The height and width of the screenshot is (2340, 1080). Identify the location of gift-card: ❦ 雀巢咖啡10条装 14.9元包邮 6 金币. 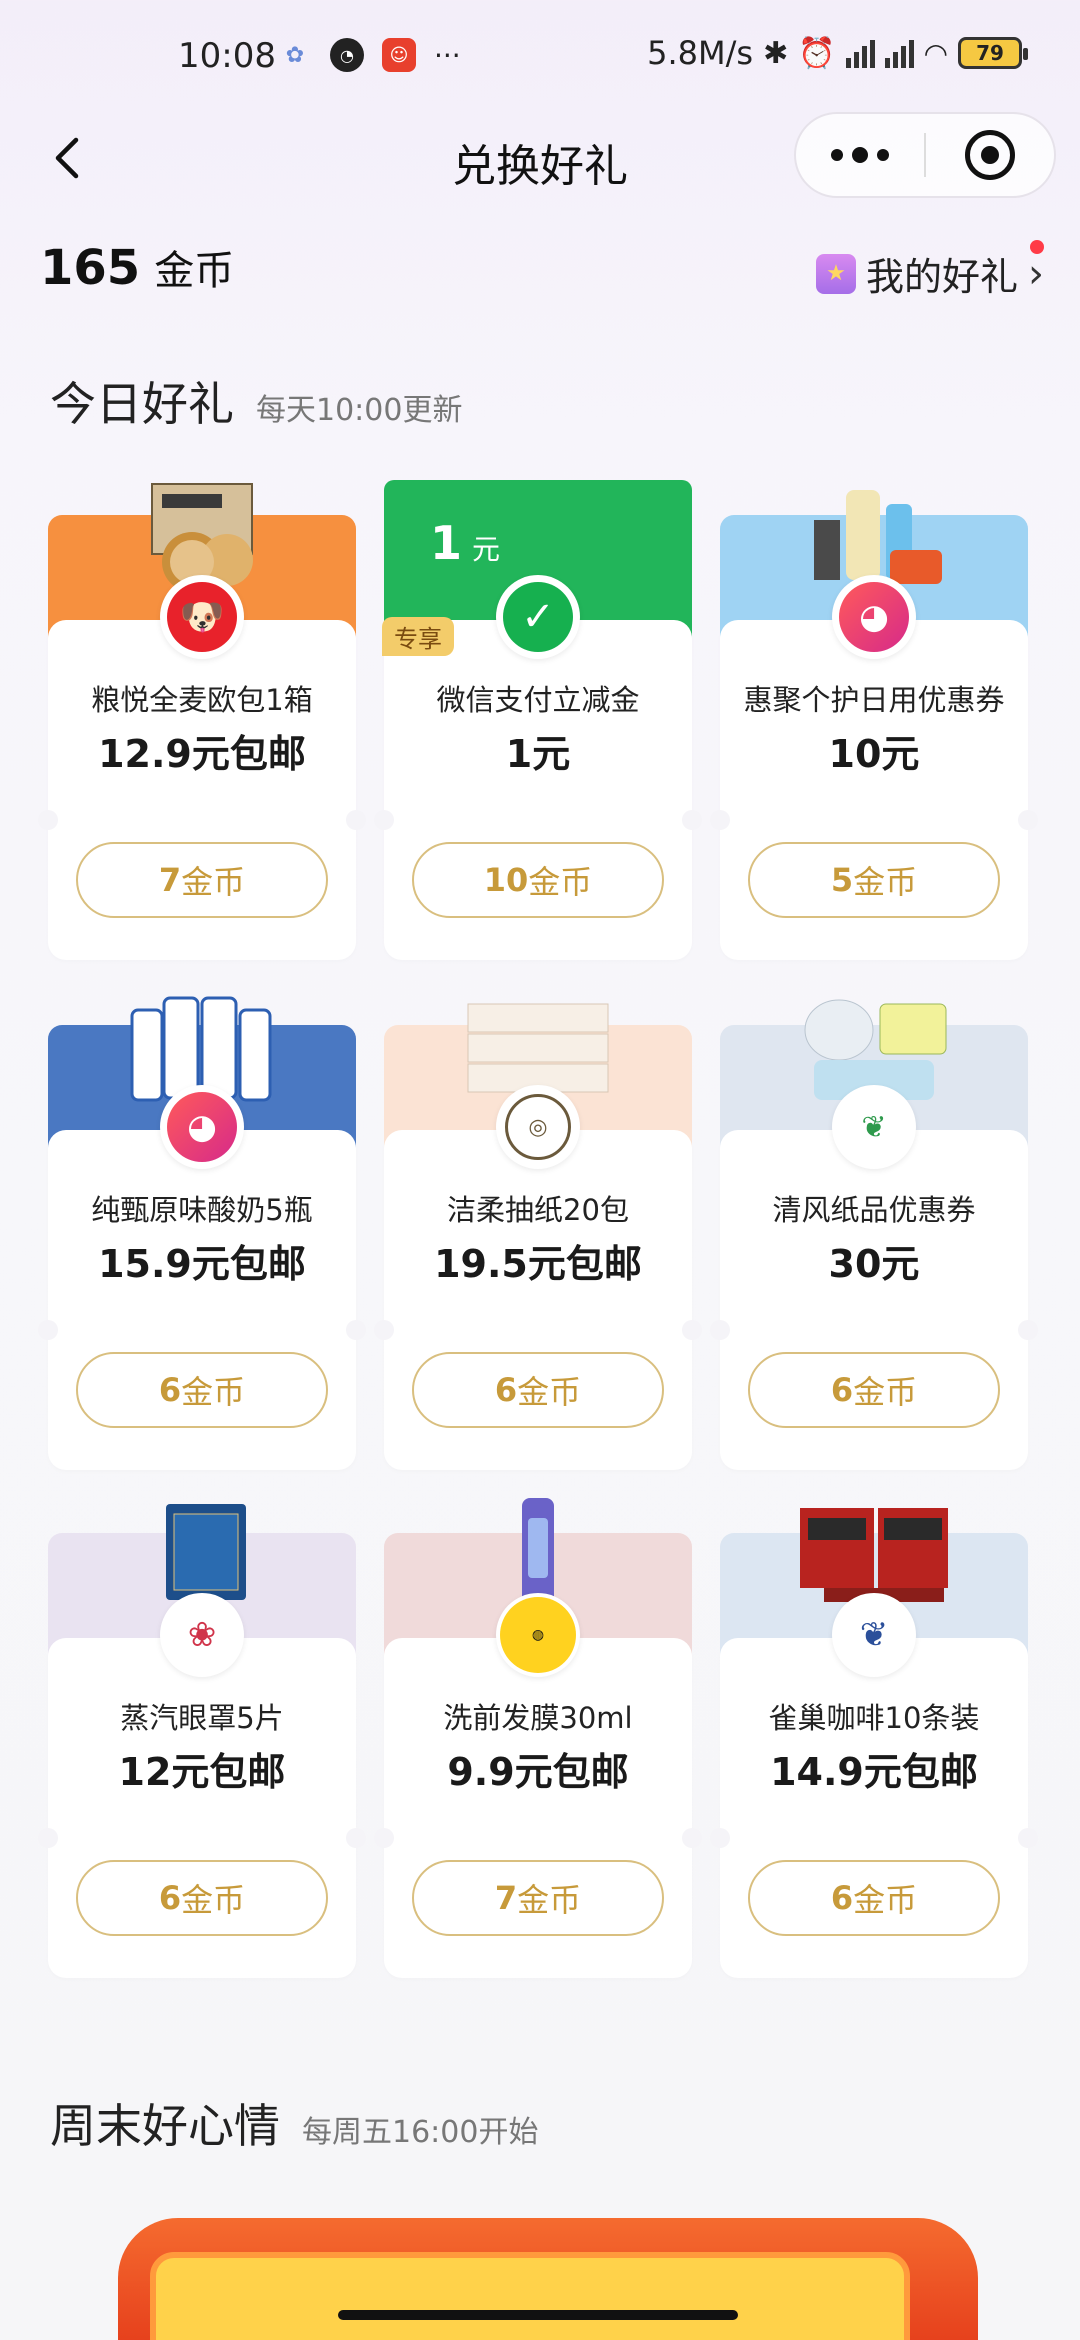
(874, 1738).